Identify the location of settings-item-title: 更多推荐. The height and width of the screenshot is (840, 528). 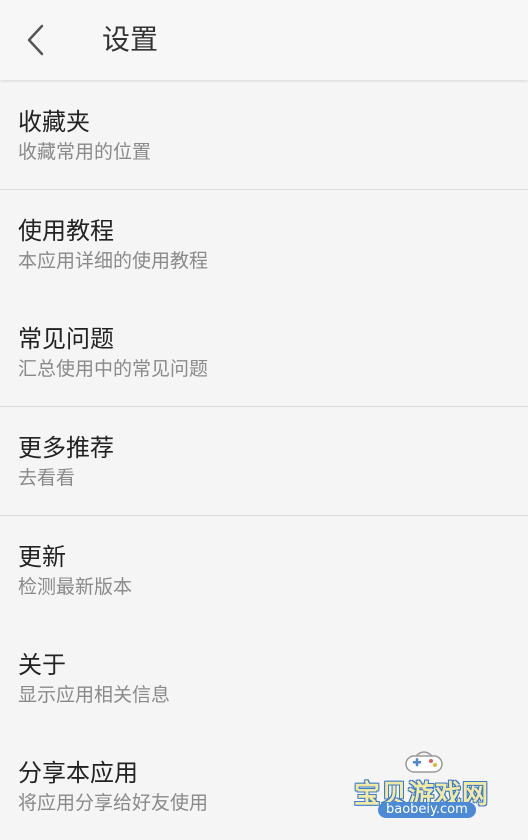
(66, 448).